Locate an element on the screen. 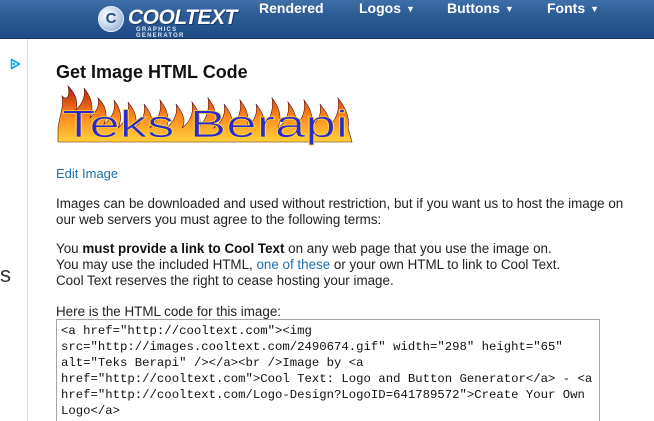 Image resolution: width=654 pixels, height=421 pixels. cooltext-logo: C COOLTEXT GRAPHICS GENERATOR is located at coordinates (167, 22).